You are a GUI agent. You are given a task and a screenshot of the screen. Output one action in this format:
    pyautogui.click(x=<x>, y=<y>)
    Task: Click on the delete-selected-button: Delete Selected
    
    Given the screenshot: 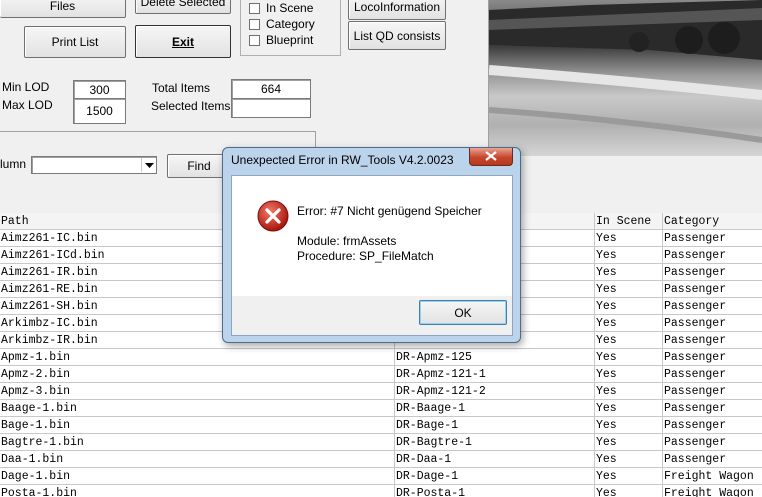 What is the action you would take?
    pyautogui.click(x=183, y=7)
    